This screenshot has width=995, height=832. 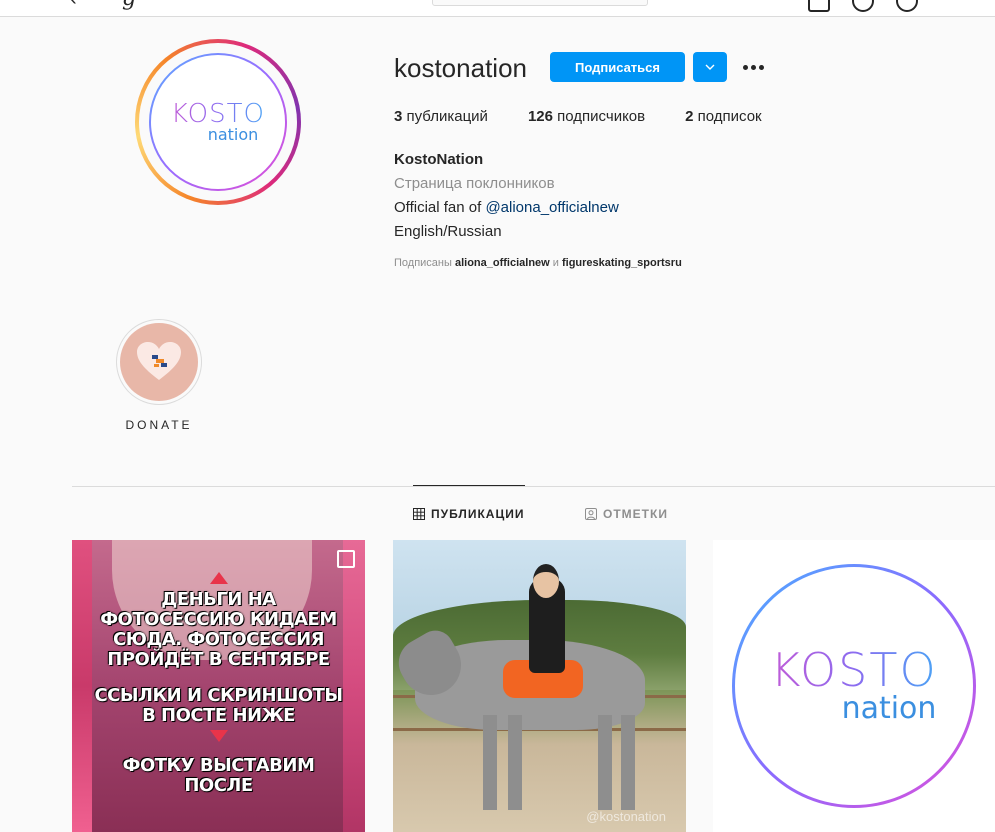 I want to click on highlight-label: DONATE, so click(x=159, y=425).